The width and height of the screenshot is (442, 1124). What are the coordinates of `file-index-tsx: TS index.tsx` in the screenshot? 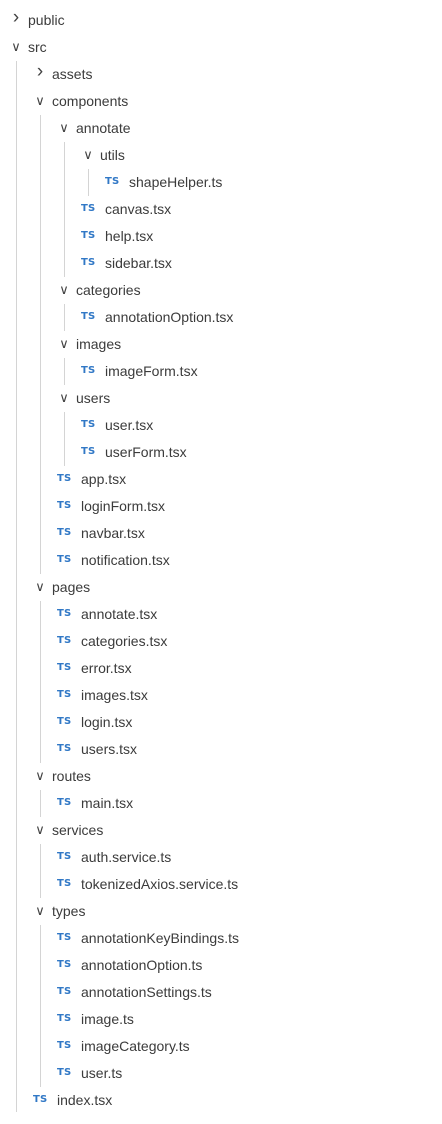 It's located at (221, 1100).